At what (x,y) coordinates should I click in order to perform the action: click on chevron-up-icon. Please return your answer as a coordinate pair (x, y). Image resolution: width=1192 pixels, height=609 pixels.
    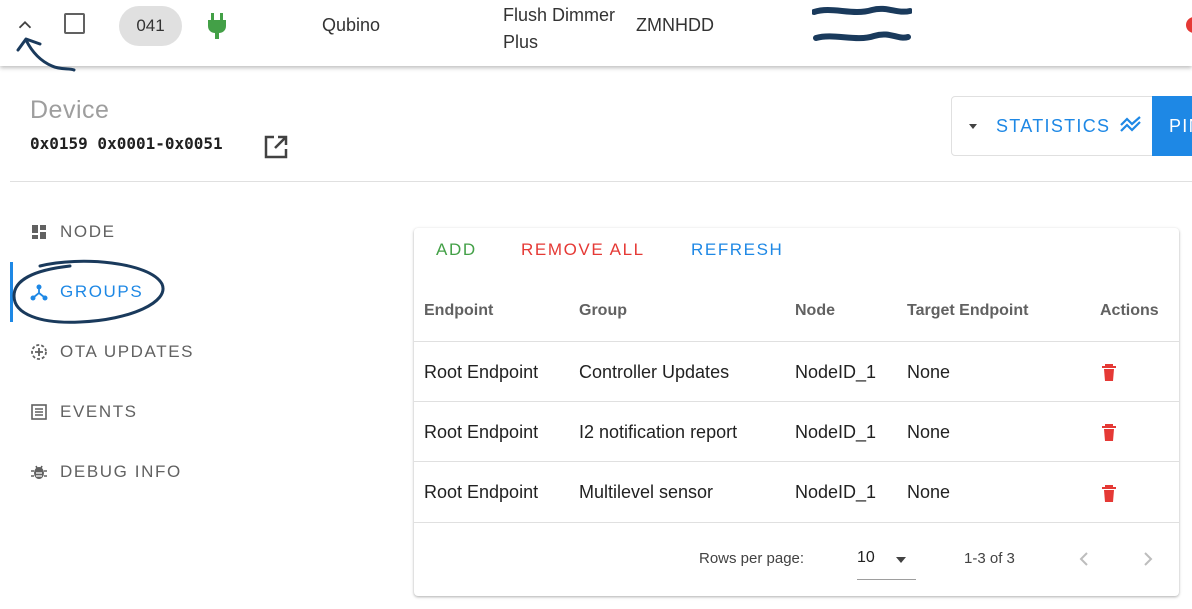
    Looking at the image, I should click on (25, 25).